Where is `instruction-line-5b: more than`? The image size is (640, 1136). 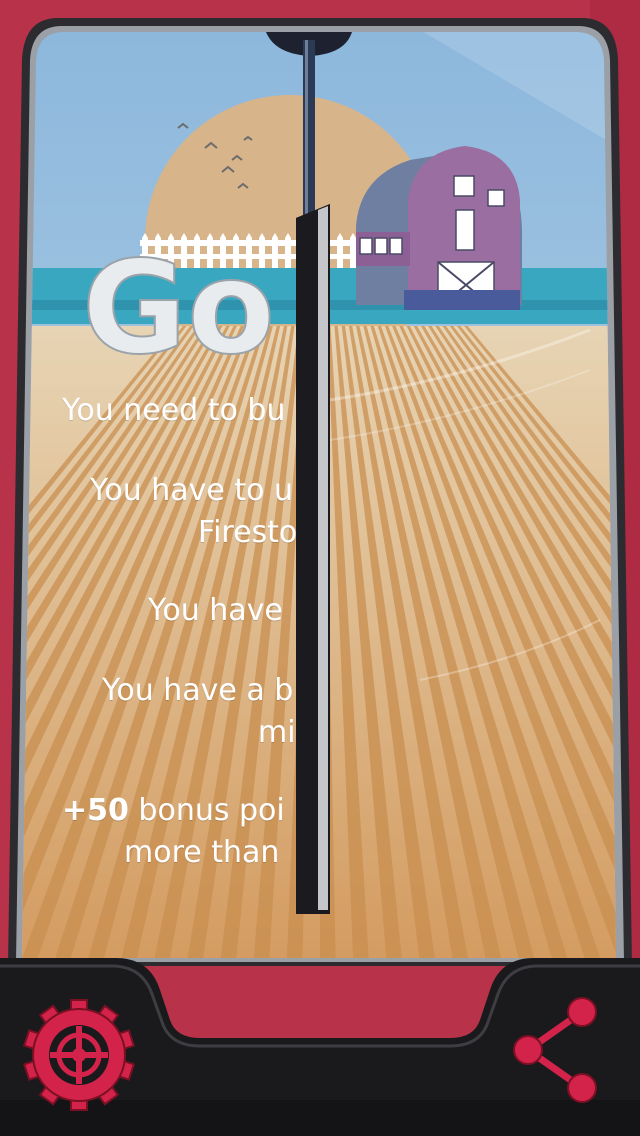
instruction-line-5b: more than is located at coordinates (202, 852).